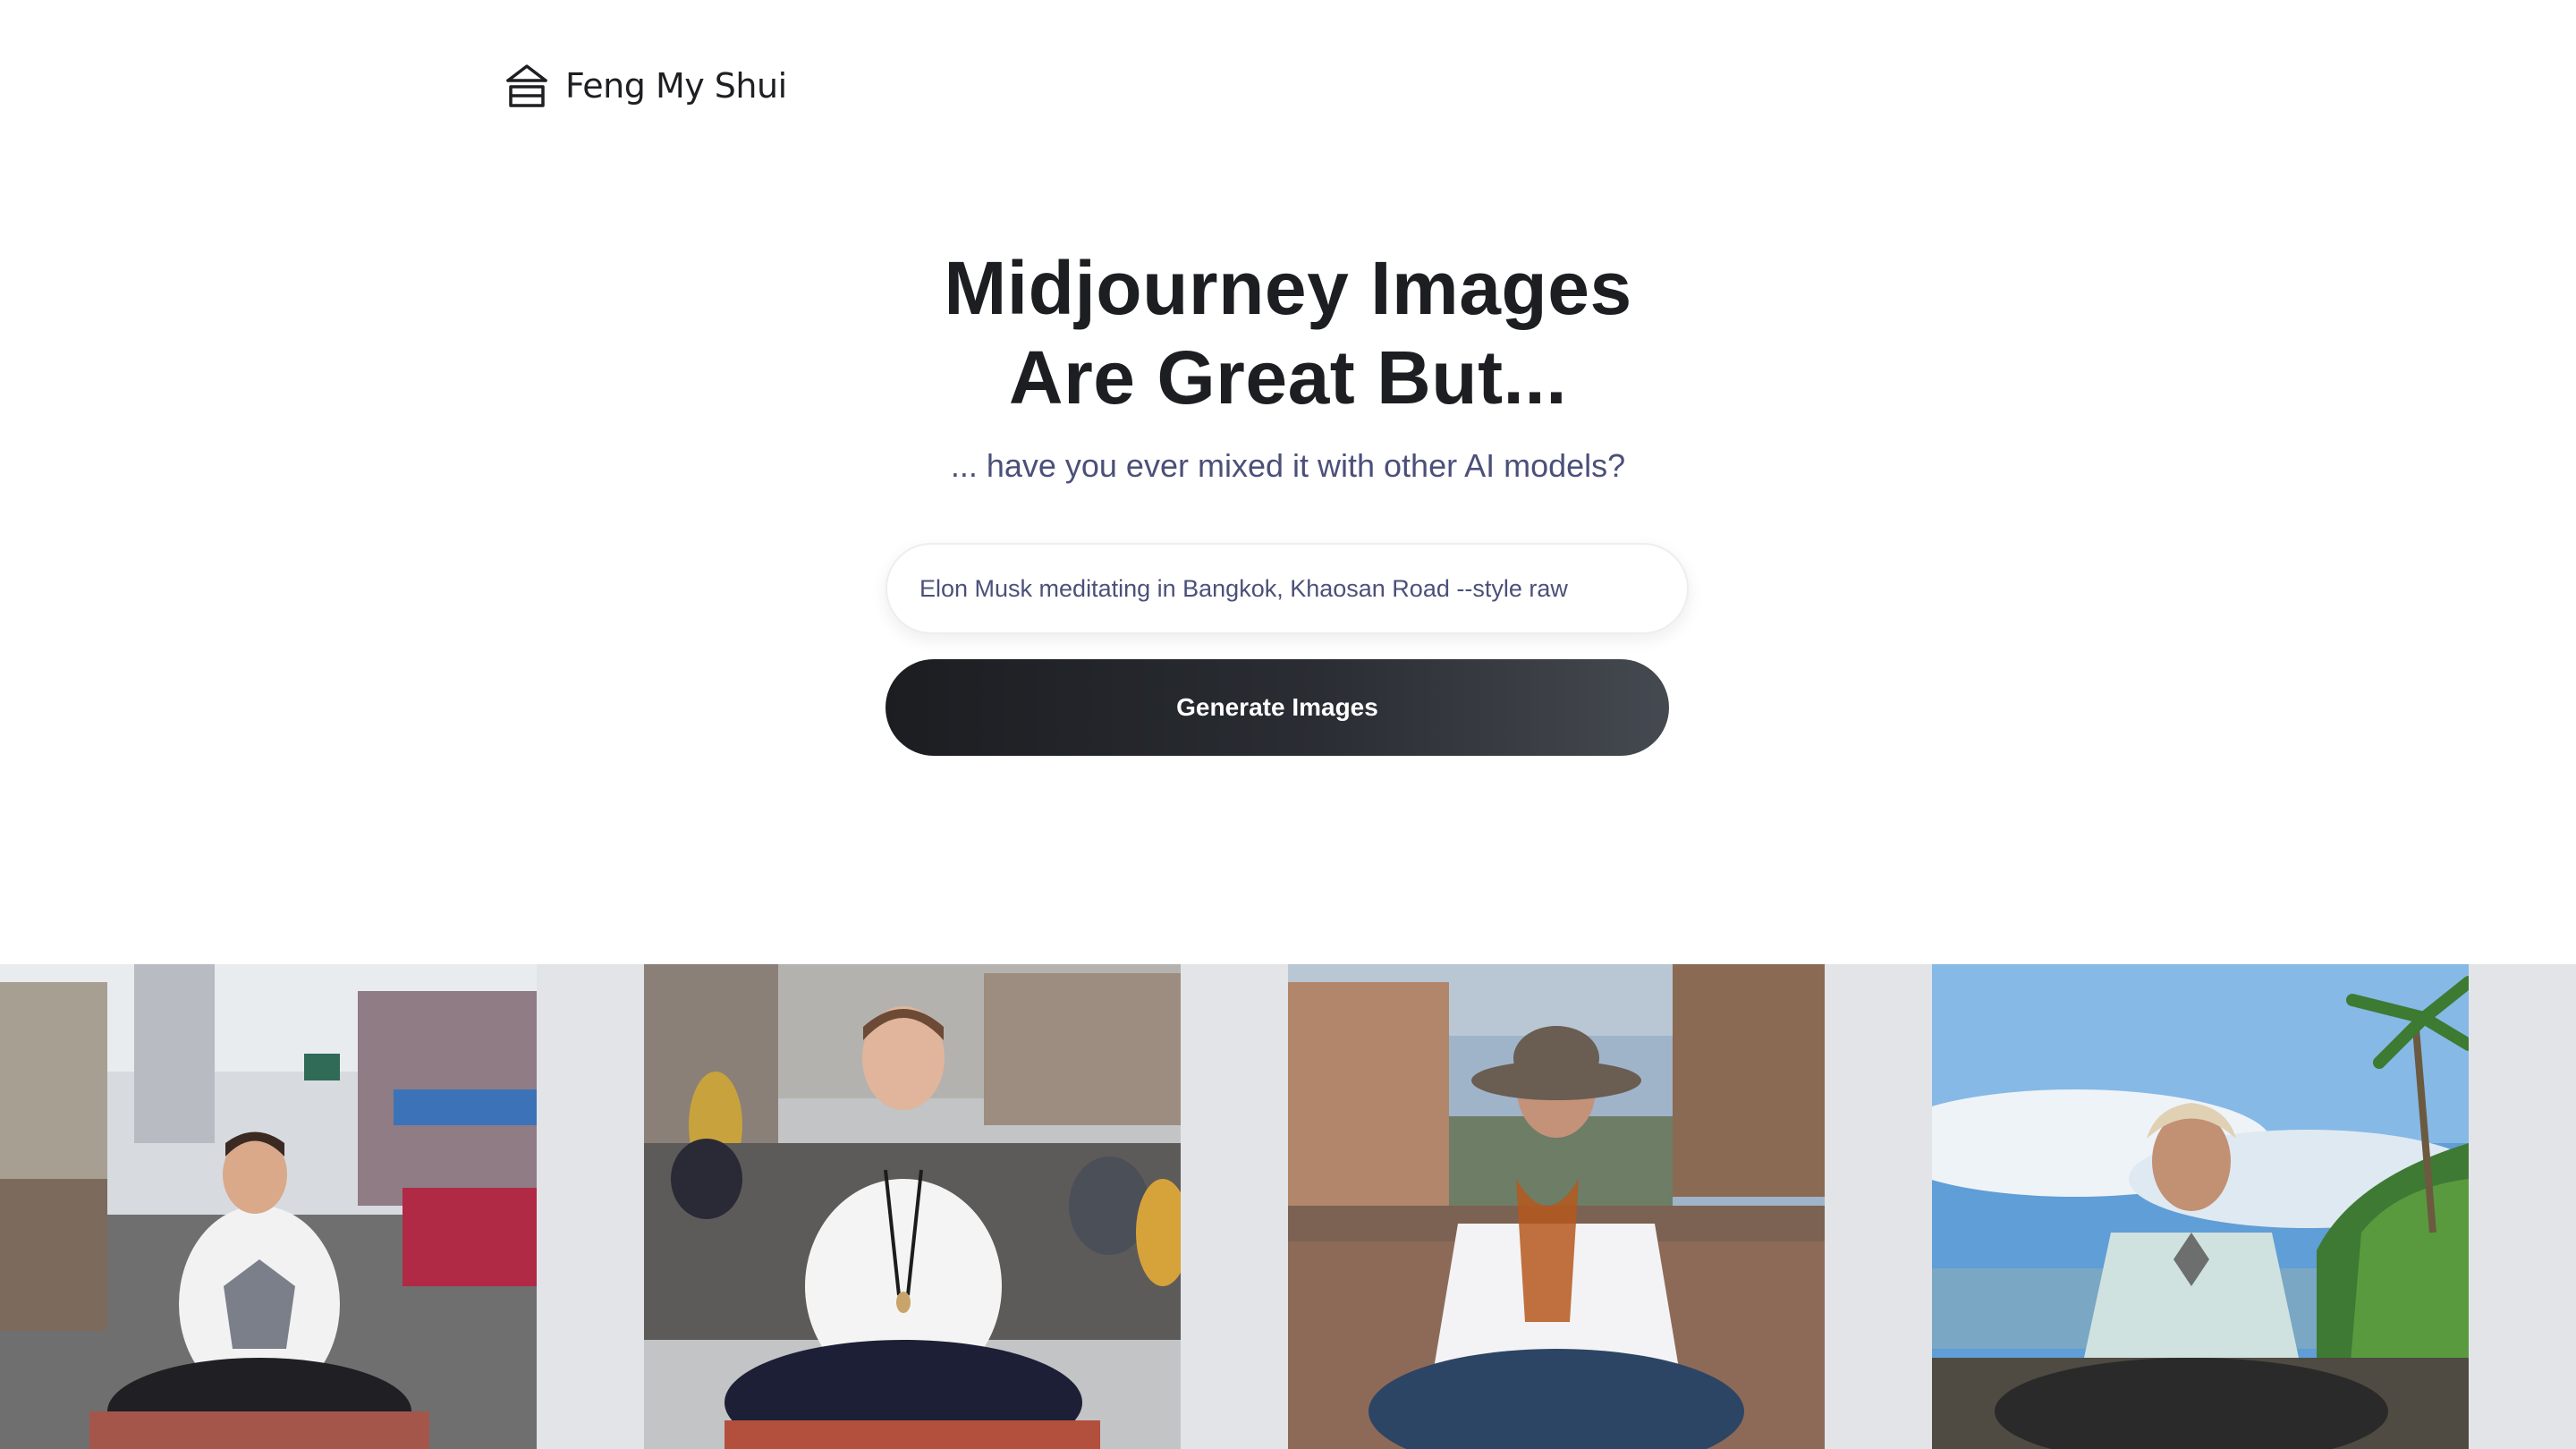 The height and width of the screenshot is (1449, 2576). I want to click on brand-name: Feng My Shui, so click(676, 86).